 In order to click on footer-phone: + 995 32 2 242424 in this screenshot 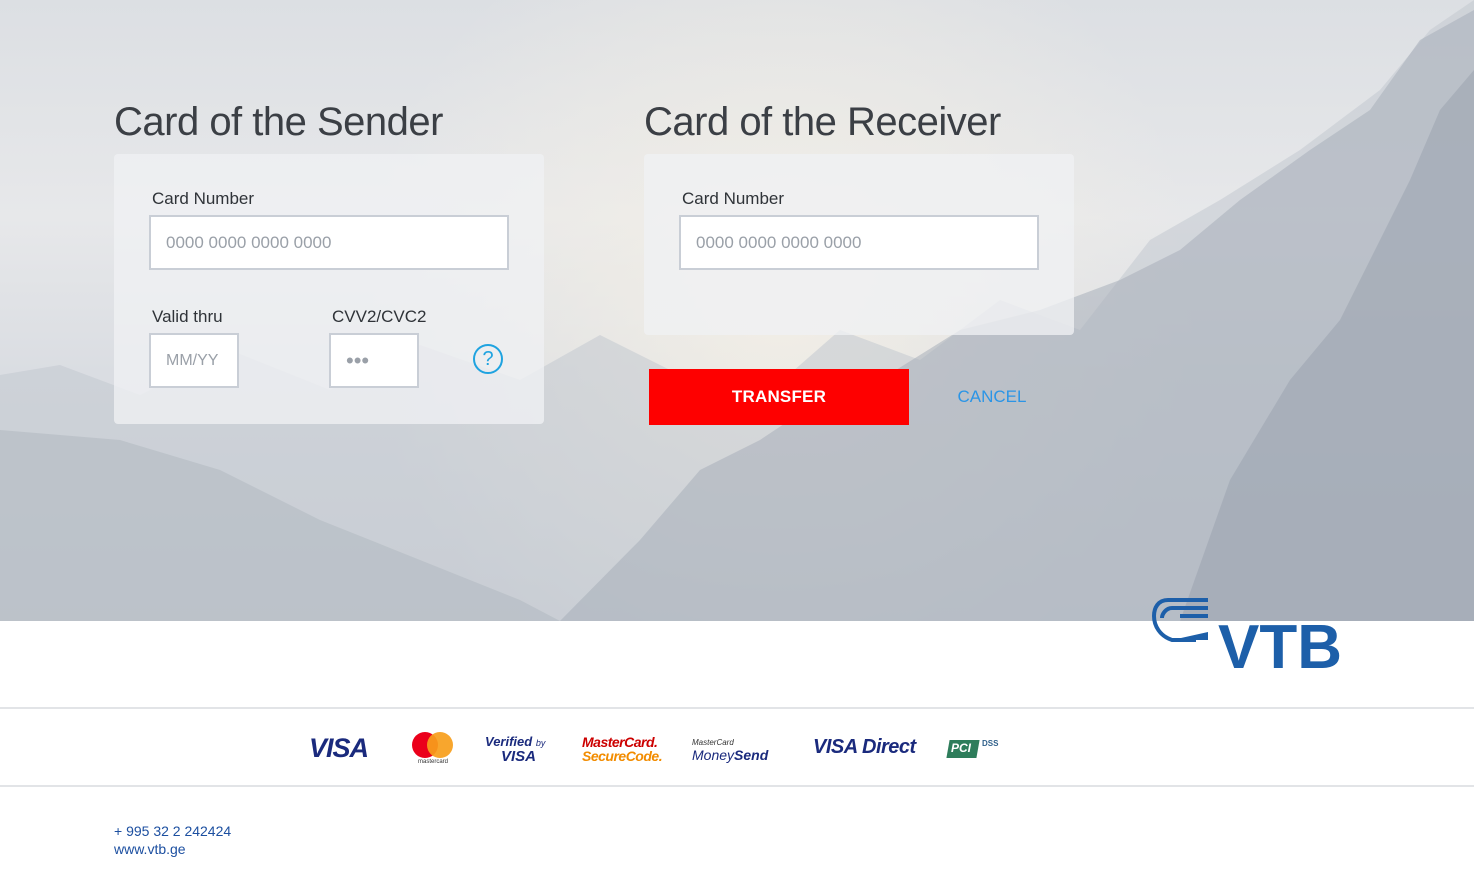, I will do `click(173, 831)`.